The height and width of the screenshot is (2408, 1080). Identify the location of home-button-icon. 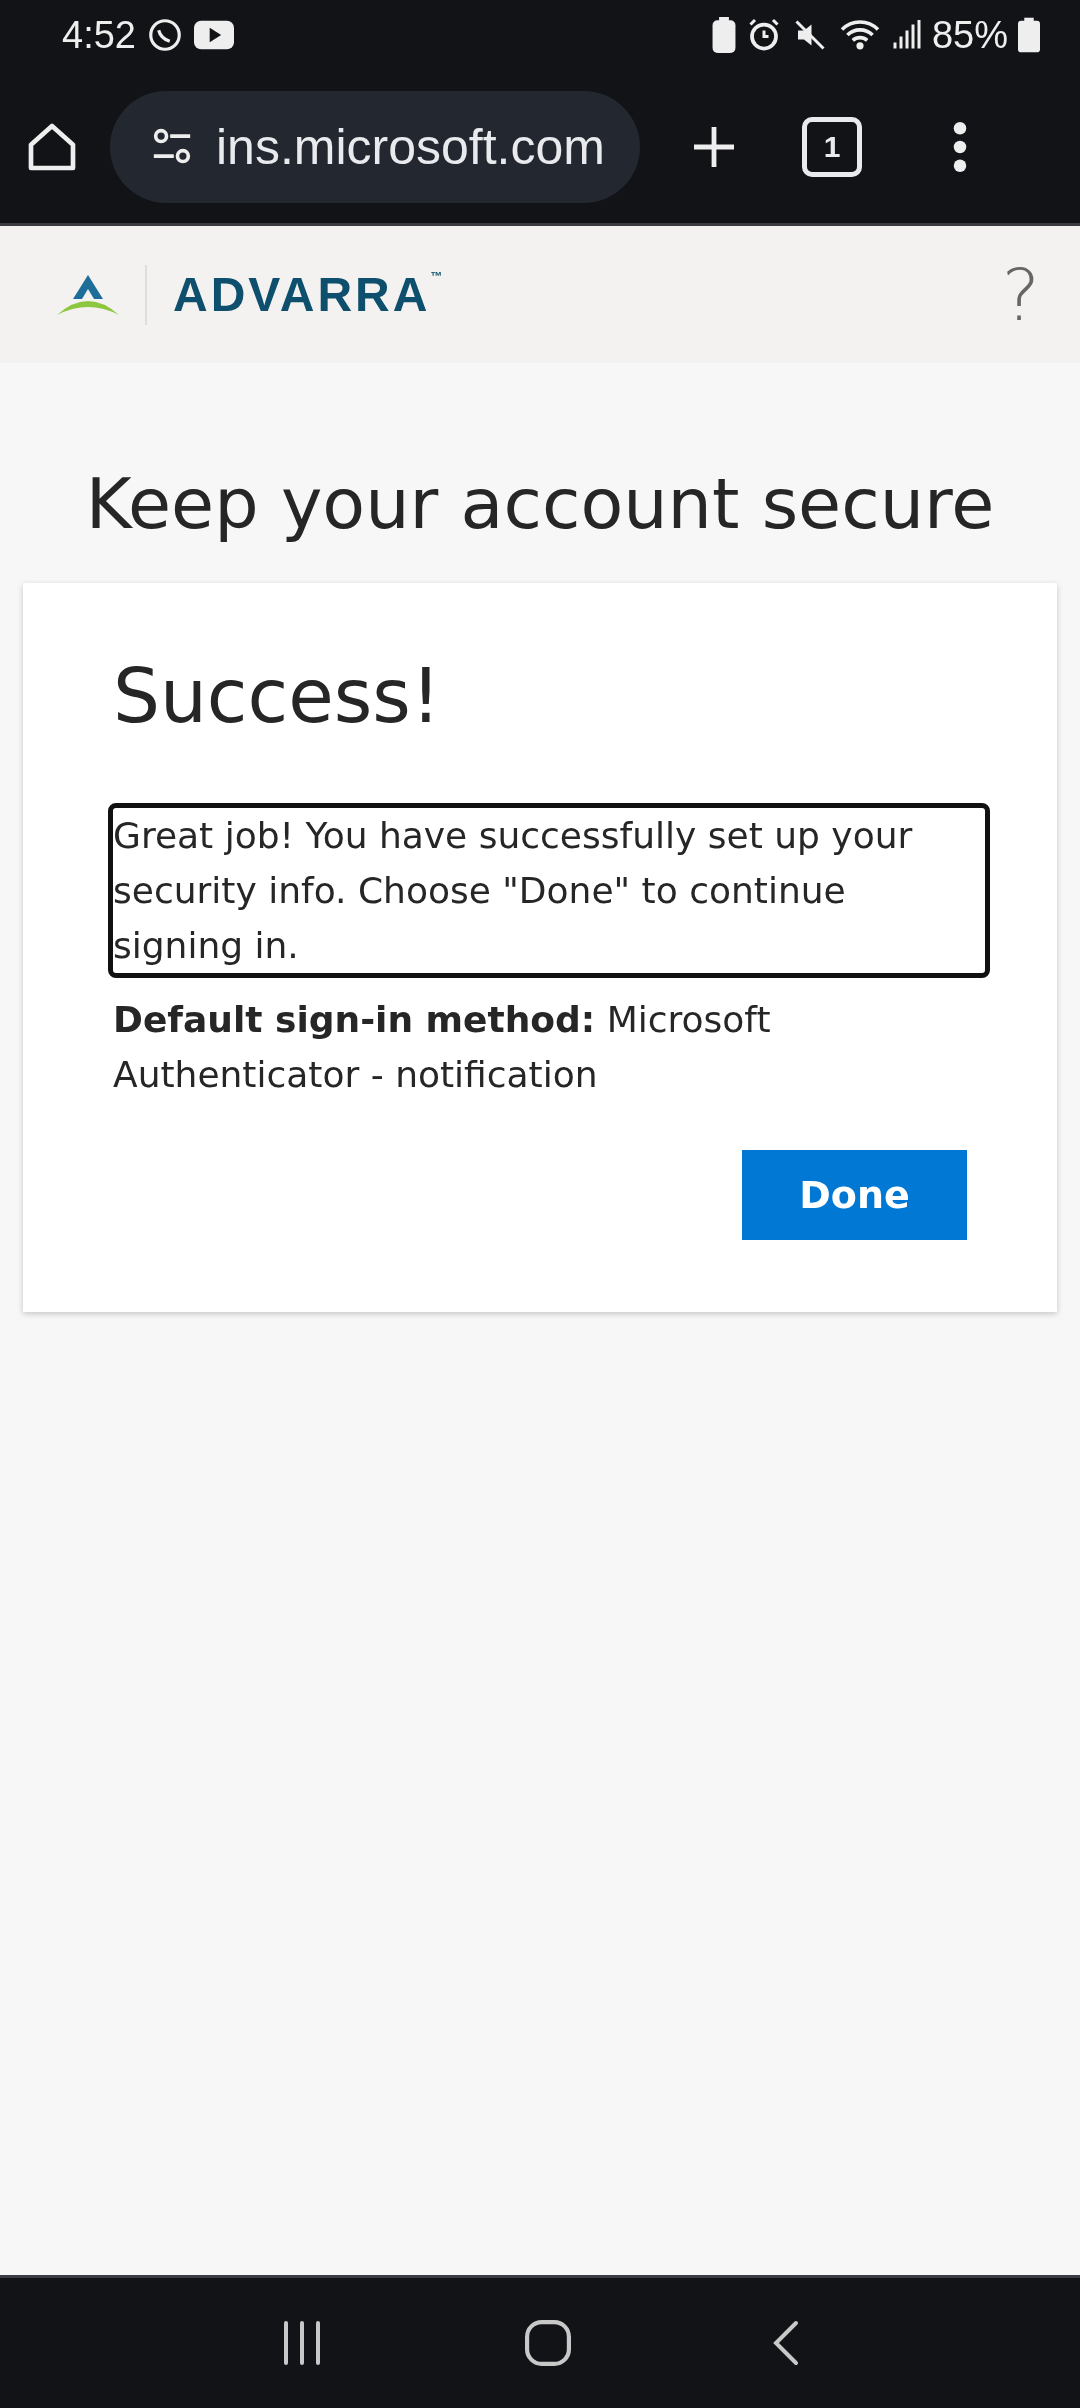
(548, 2343).